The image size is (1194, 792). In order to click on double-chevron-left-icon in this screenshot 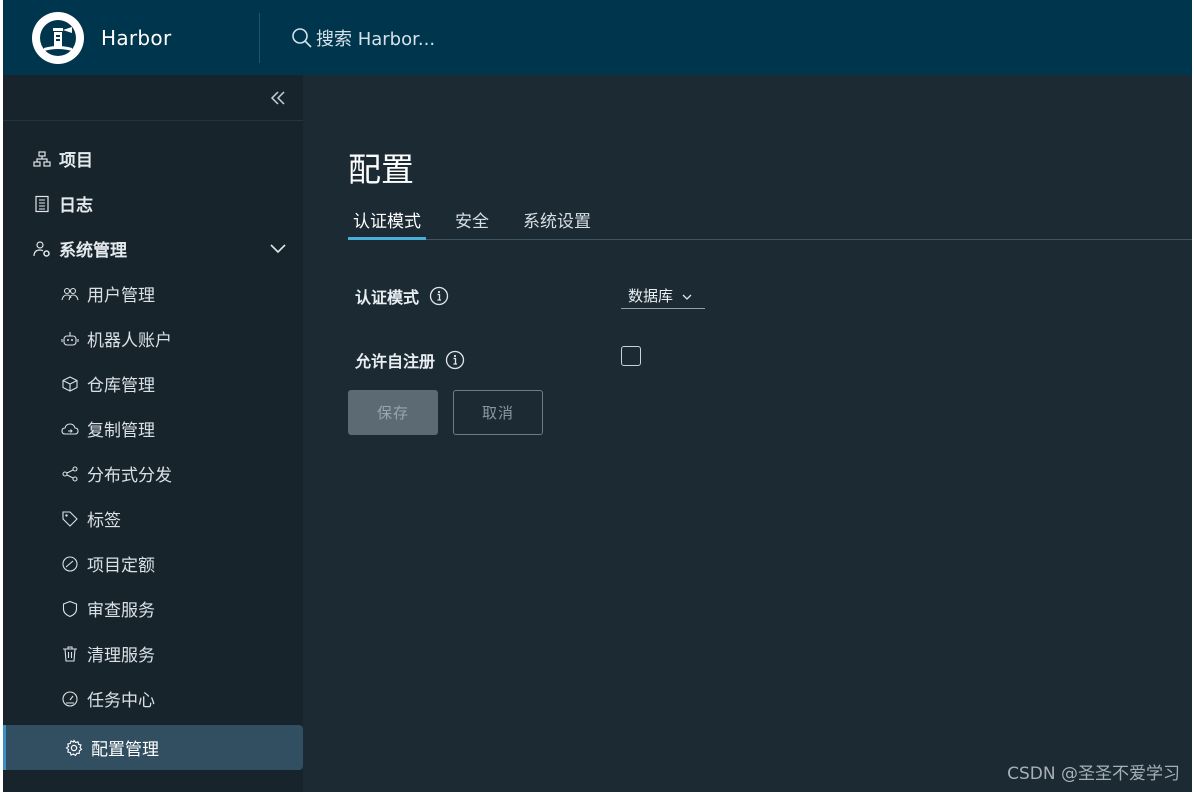, I will do `click(277, 97)`.